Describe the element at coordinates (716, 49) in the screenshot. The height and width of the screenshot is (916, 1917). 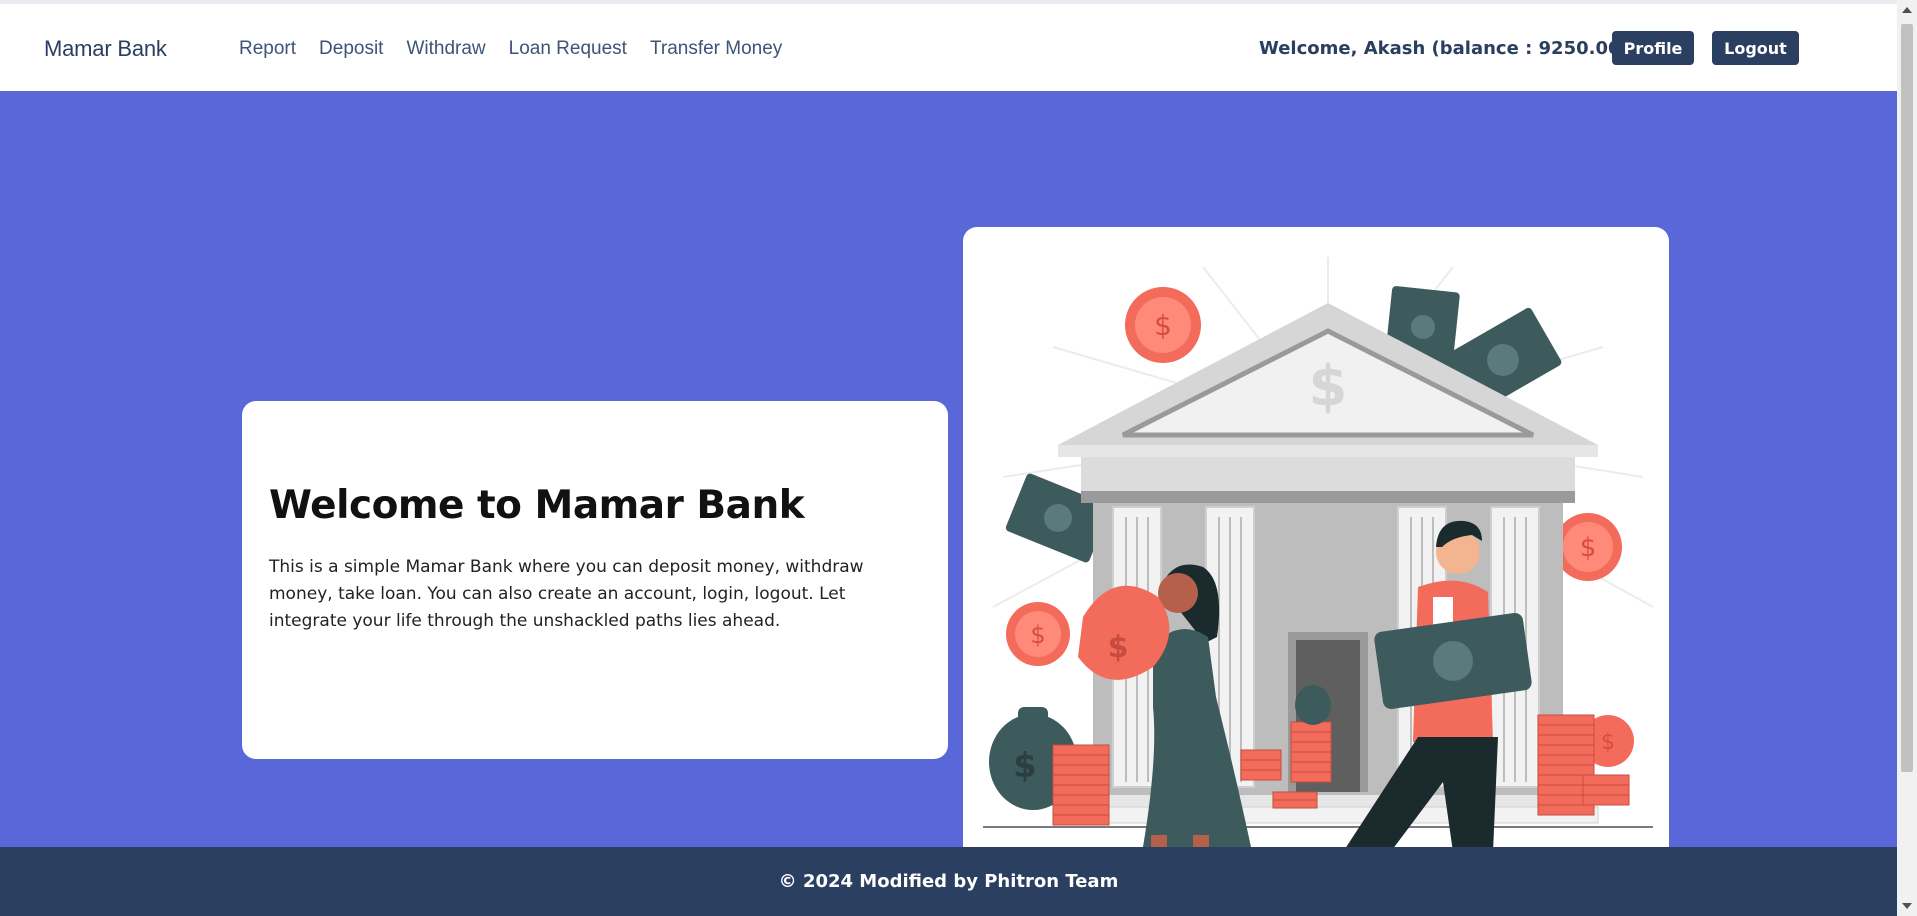
I see `nav-transfer-money: Transfer Money` at that location.